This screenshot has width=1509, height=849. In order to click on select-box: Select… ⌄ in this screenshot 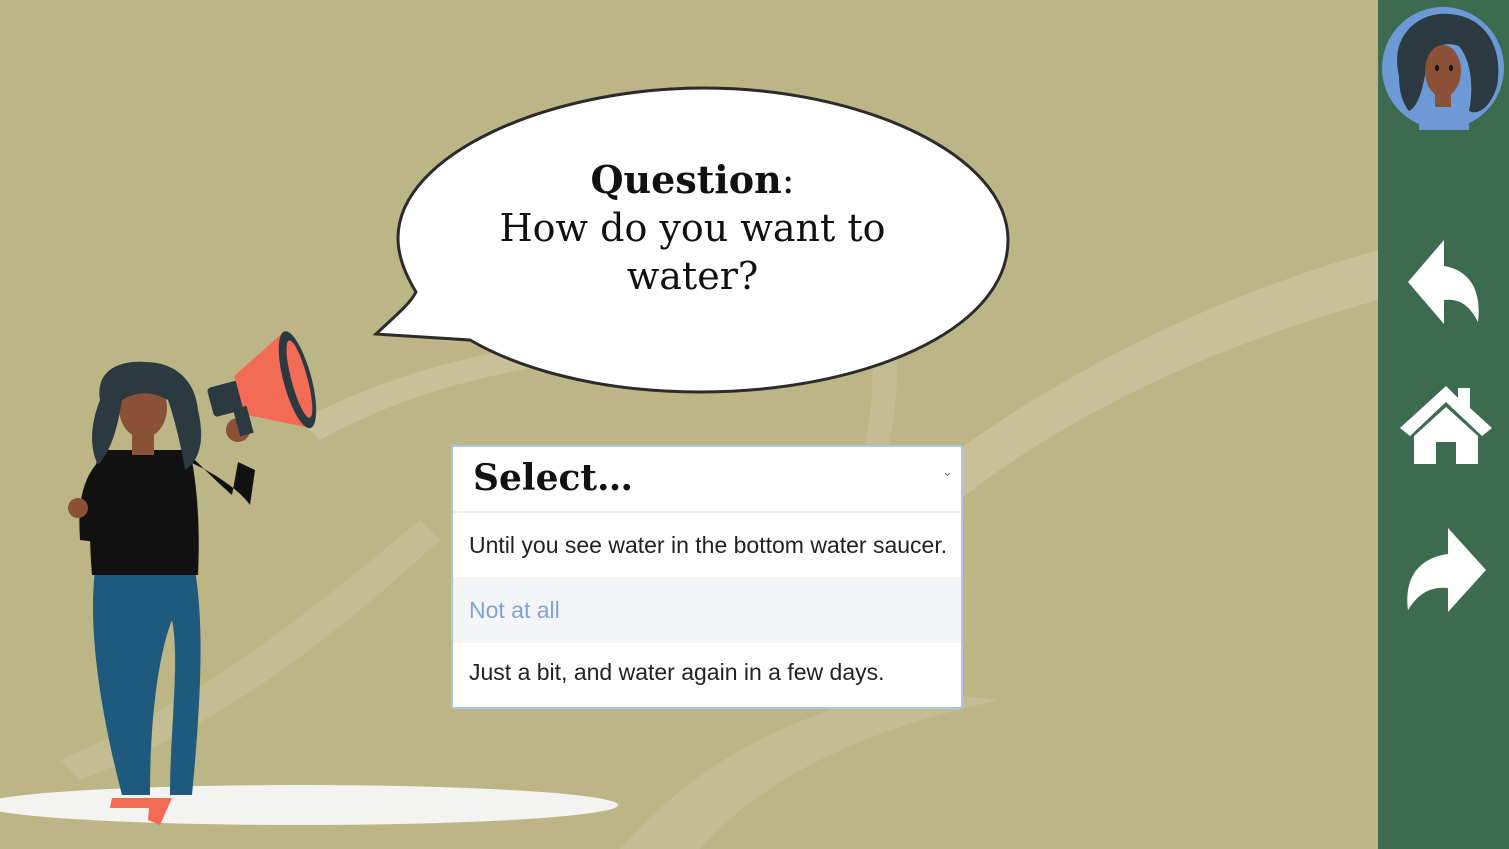, I will do `click(707, 480)`.